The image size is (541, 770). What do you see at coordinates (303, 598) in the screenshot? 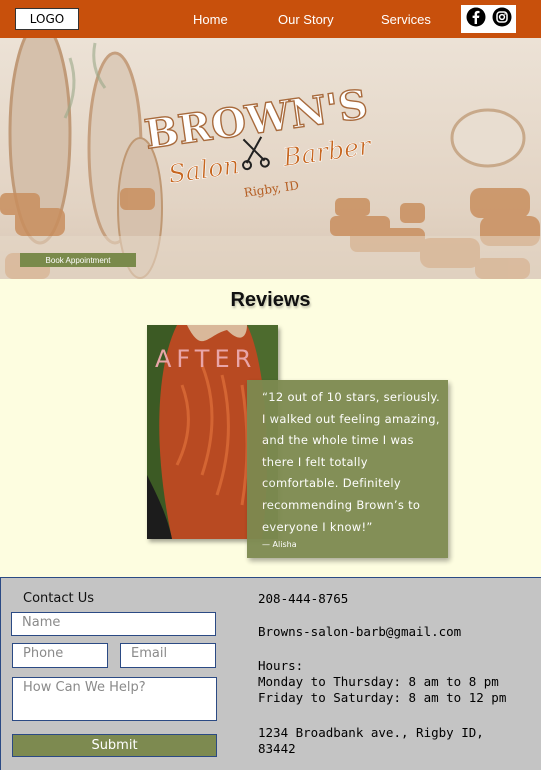
I see `contact-phone: 208-444-8765` at bounding box center [303, 598].